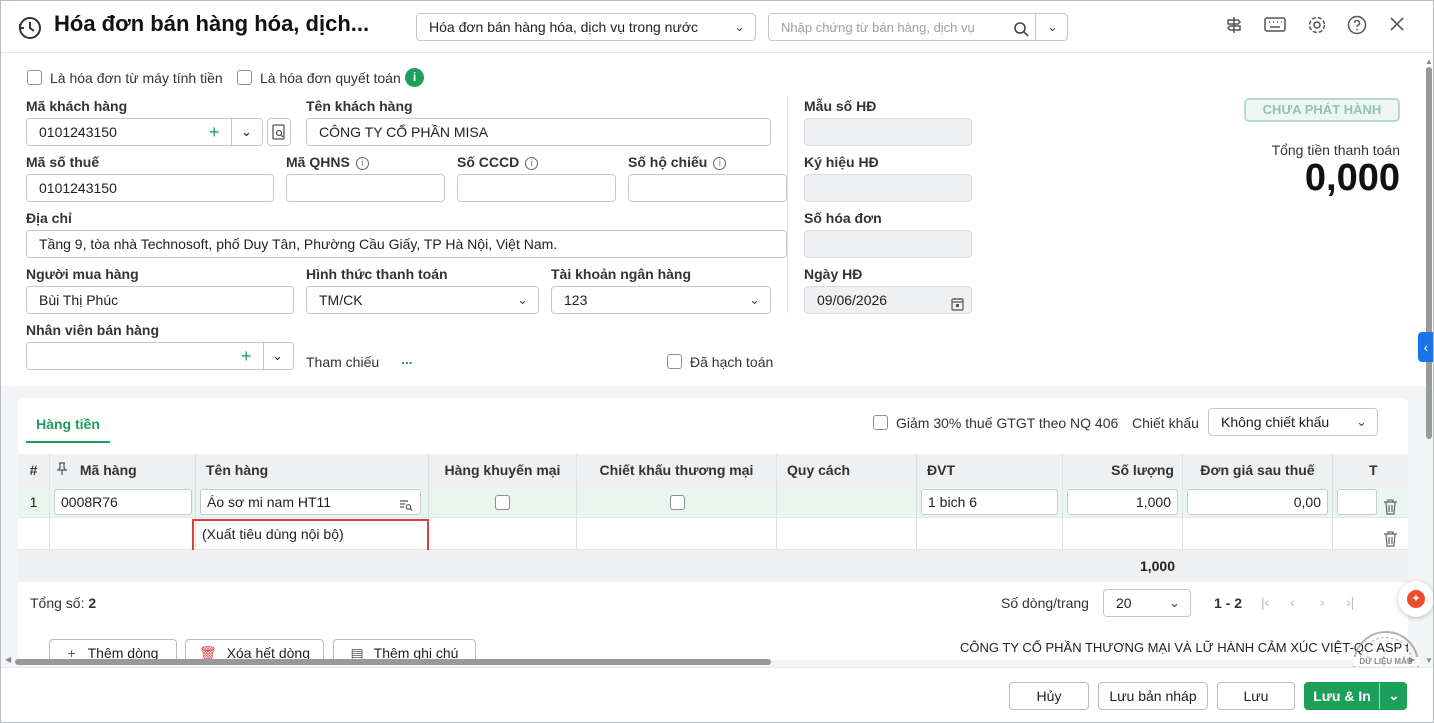 The height and width of the screenshot is (723, 1434). Describe the element at coordinates (68, 429) in the screenshot. I see `tab-hang-tien: Hàng tiền` at that location.